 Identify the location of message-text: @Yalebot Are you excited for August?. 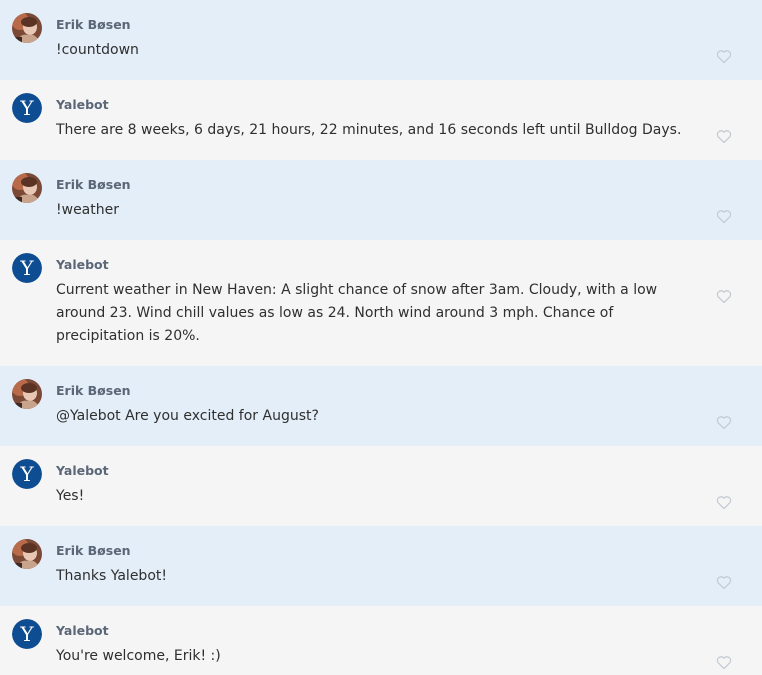
(187, 416).